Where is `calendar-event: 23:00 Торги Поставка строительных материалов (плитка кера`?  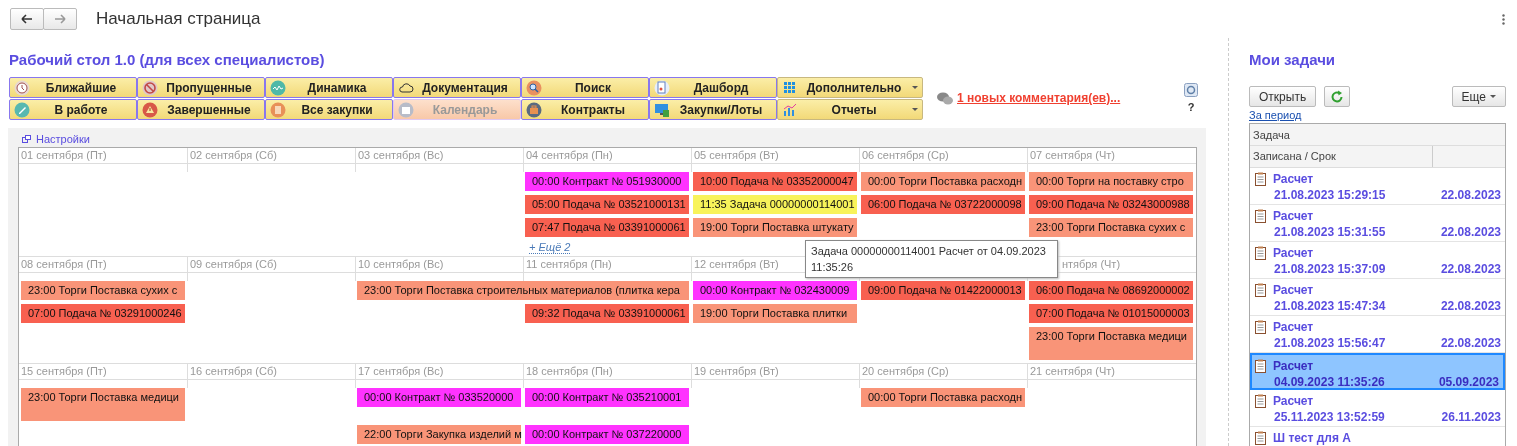 calendar-event: 23:00 Торги Поставка строительных материалов (плитка кера is located at coordinates (523, 290).